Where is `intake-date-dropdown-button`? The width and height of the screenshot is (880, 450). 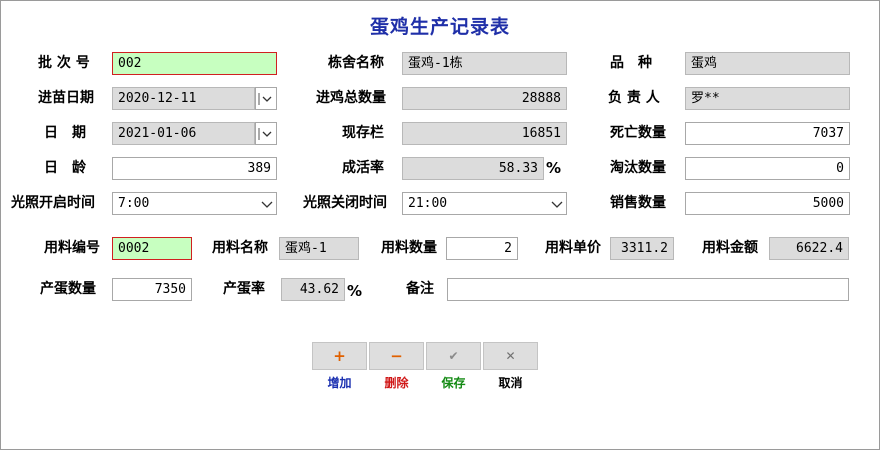 intake-date-dropdown-button is located at coordinates (266, 98).